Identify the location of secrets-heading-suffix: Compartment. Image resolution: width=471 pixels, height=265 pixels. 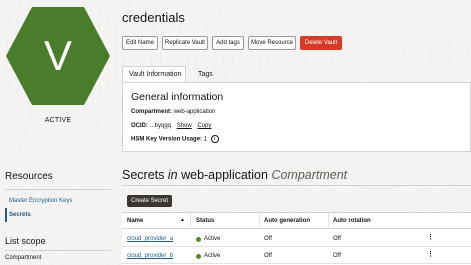
(309, 175).